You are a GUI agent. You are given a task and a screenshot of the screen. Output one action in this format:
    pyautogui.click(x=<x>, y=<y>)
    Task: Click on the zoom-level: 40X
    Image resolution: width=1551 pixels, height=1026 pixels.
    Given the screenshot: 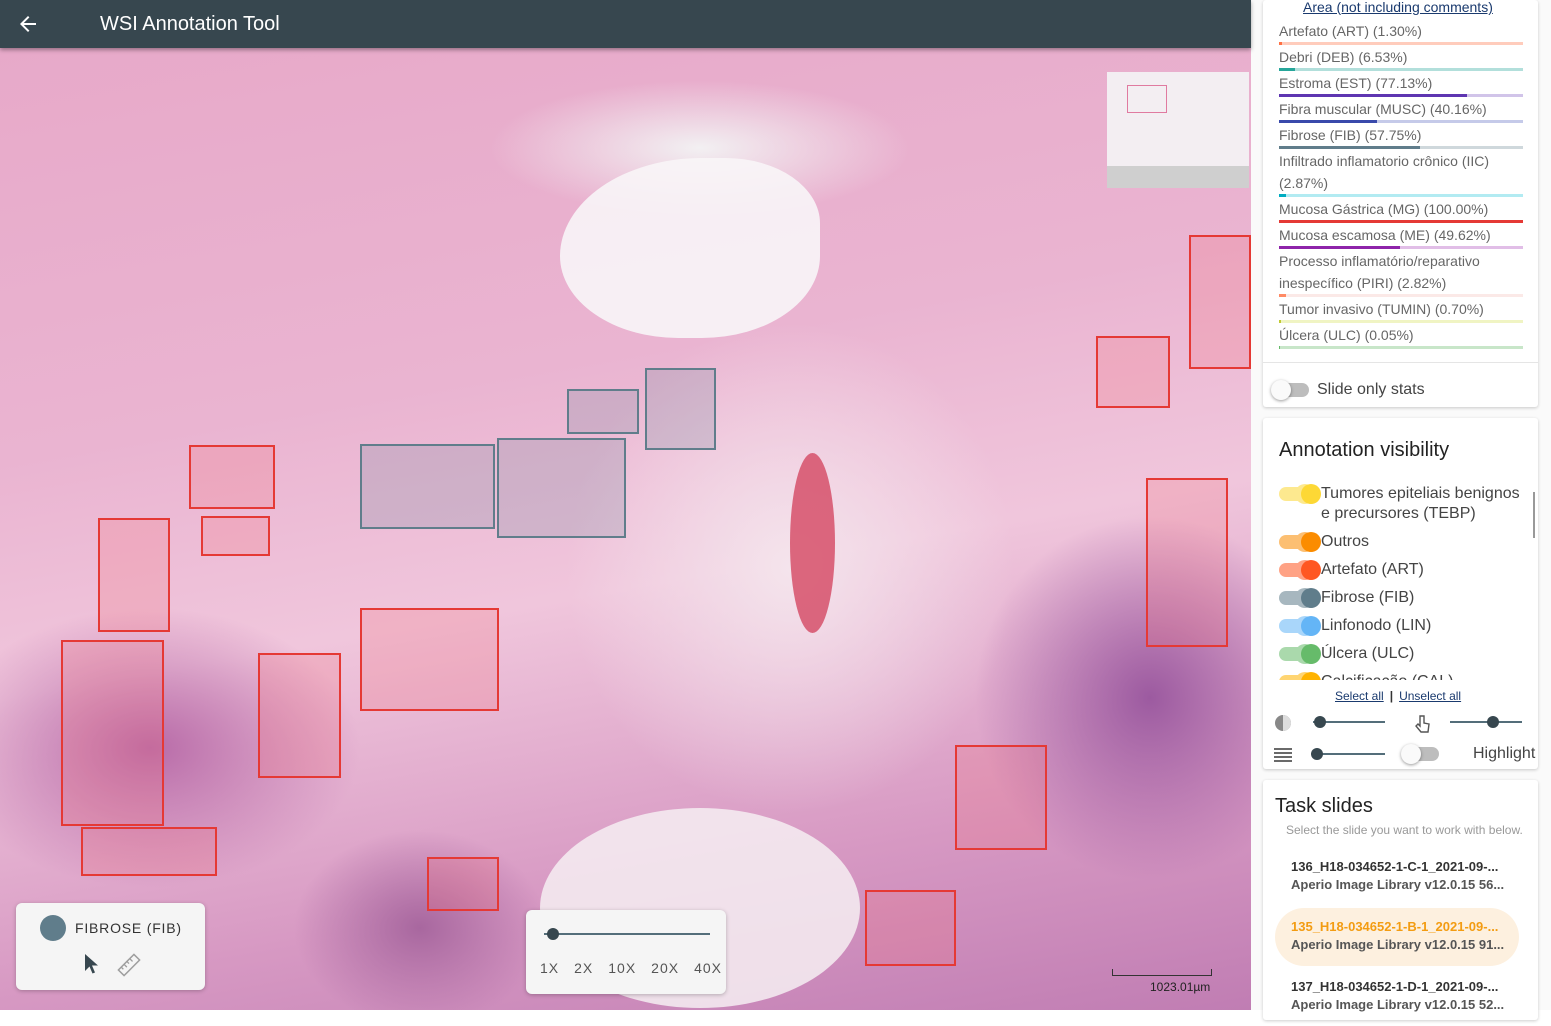 What is the action you would take?
    pyautogui.click(x=708, y=968)
    